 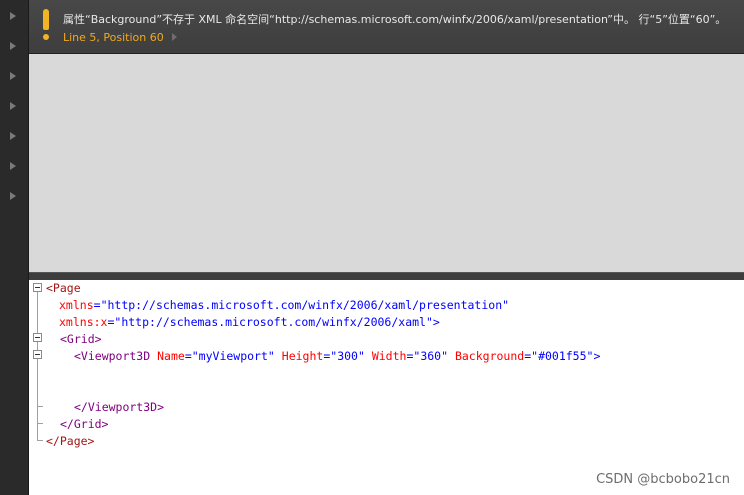 I want to click on page-open-tag: <Page, so click(x=63, y=288).